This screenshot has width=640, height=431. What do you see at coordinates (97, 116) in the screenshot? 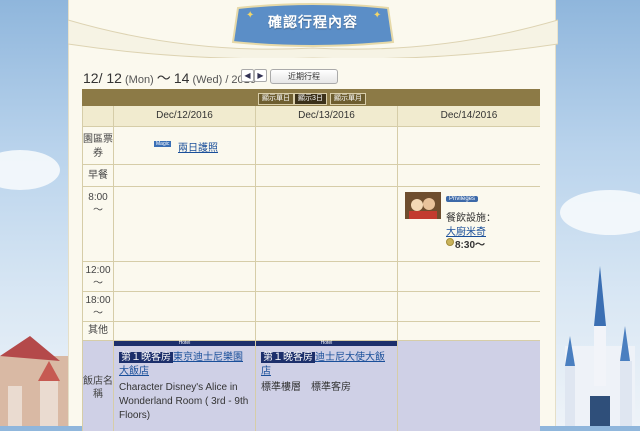
I see `corner-cell` at bounding box center [97, 116].